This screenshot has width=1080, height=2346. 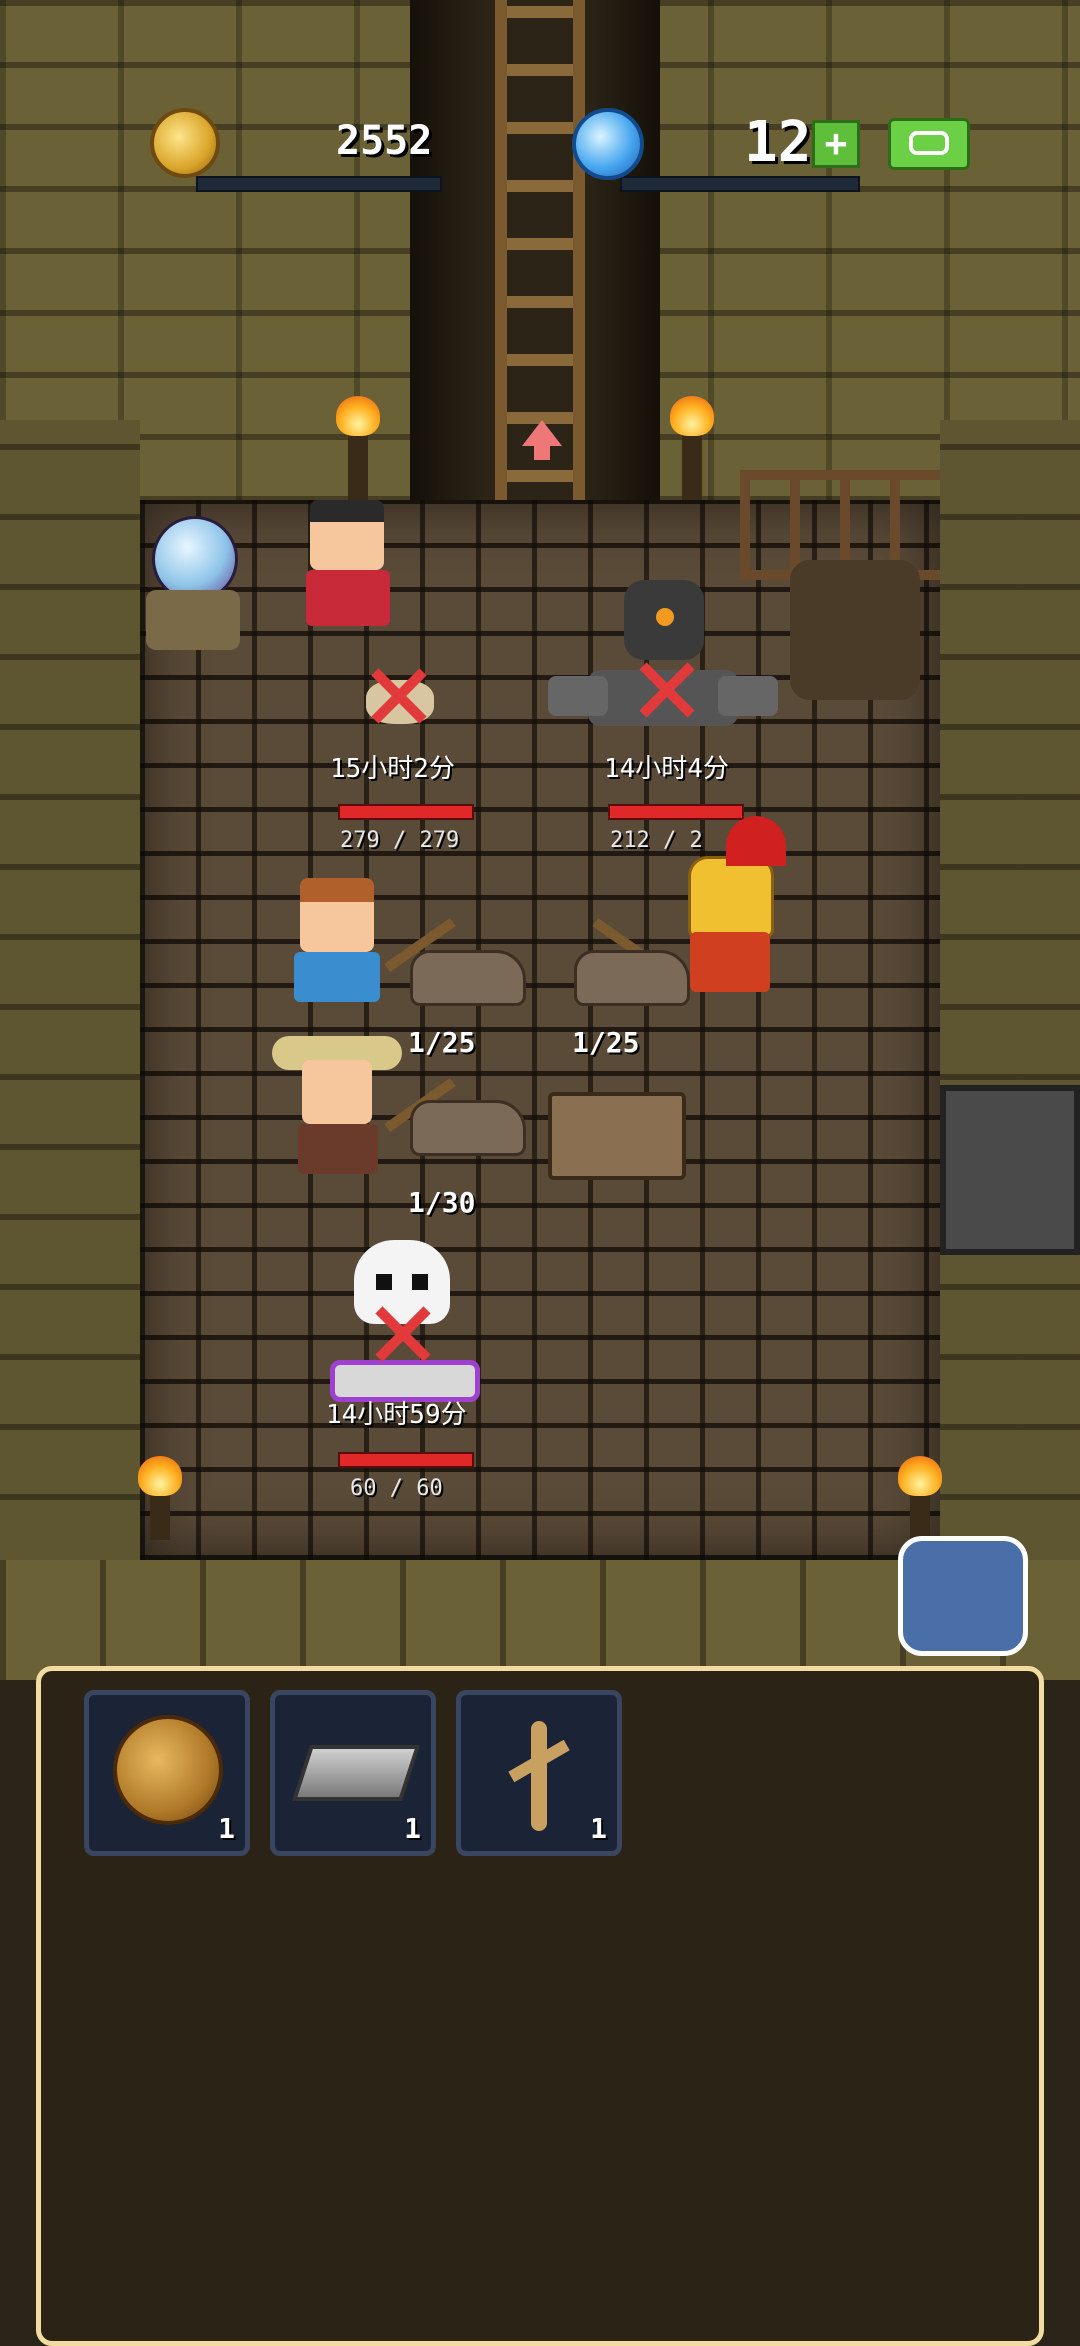 I want to click on knight-character, so click(x=741, y=916).